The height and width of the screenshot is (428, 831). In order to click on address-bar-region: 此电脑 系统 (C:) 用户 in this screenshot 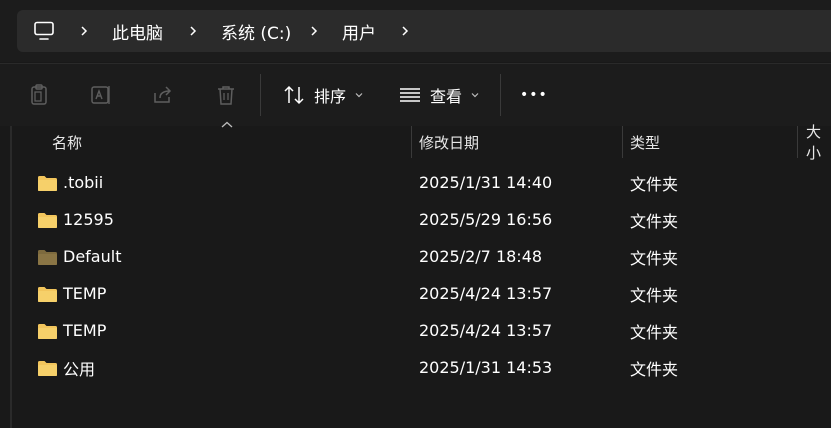, I will do `click(415, 31)`.